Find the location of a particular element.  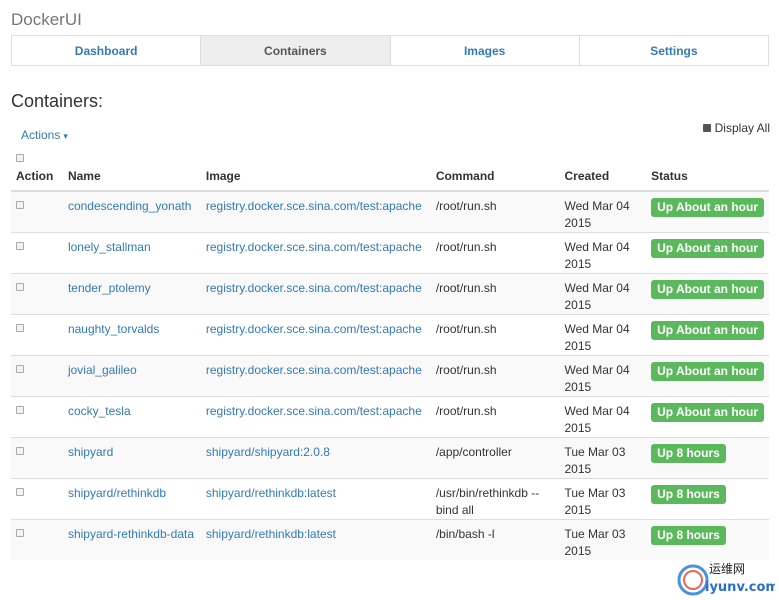

tab-dashboard: Dashboard is located at coordinates (107, 50).